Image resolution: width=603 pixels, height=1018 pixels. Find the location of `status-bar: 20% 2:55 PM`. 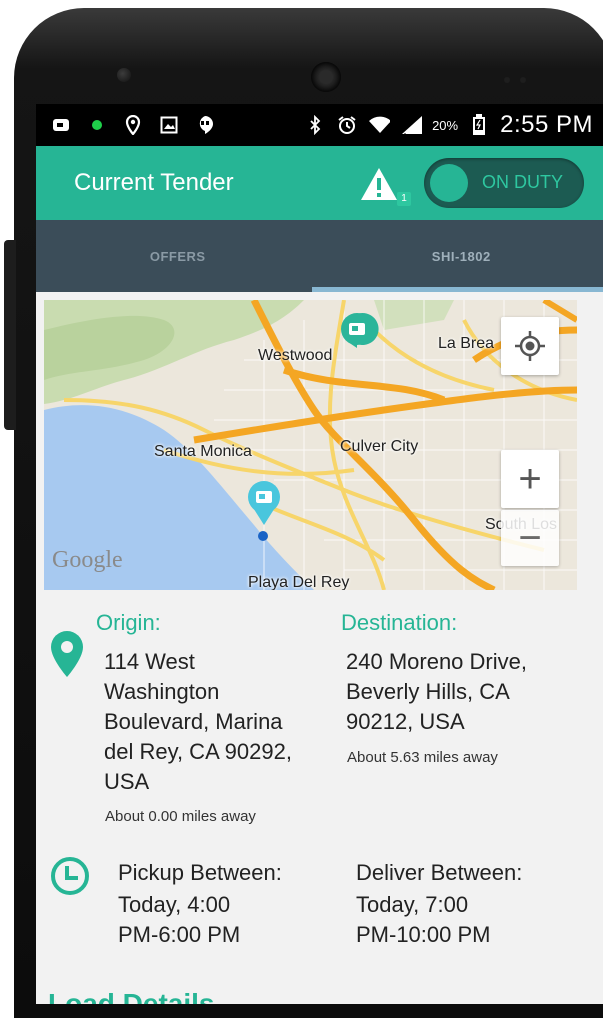

status-bar: 20% 2:55 PM is located at coordinates (319, 125).